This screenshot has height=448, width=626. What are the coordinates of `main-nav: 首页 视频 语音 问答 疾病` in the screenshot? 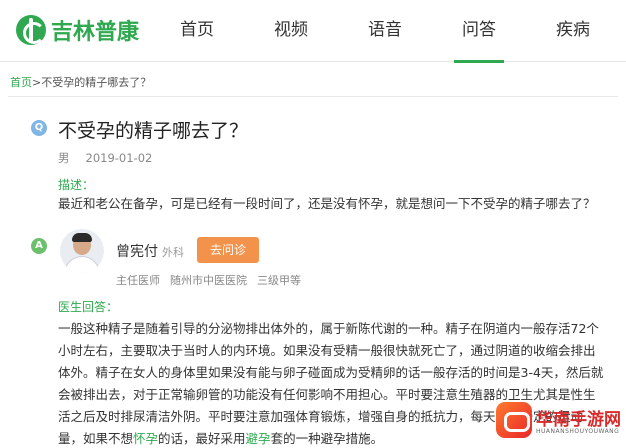 It's located at (385, 31).